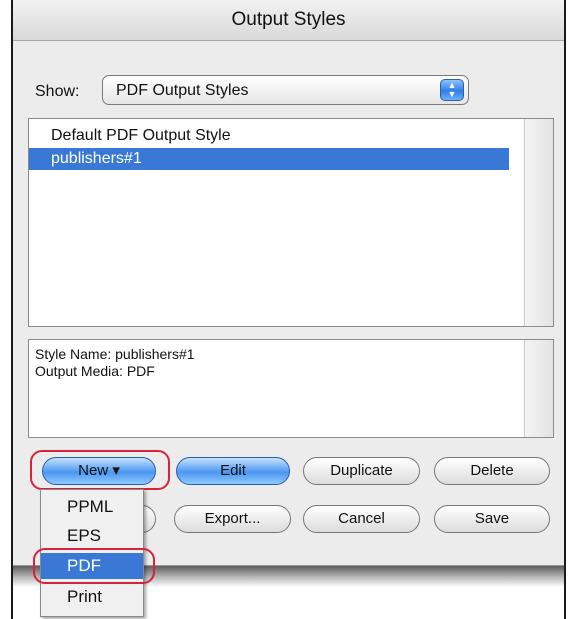 Image resolution: width=578 pixels, height=619 pixels. Describe the element at coordinates (361, 471) in the screenshot. I see `duplicate-button: Duplicate` at that location.